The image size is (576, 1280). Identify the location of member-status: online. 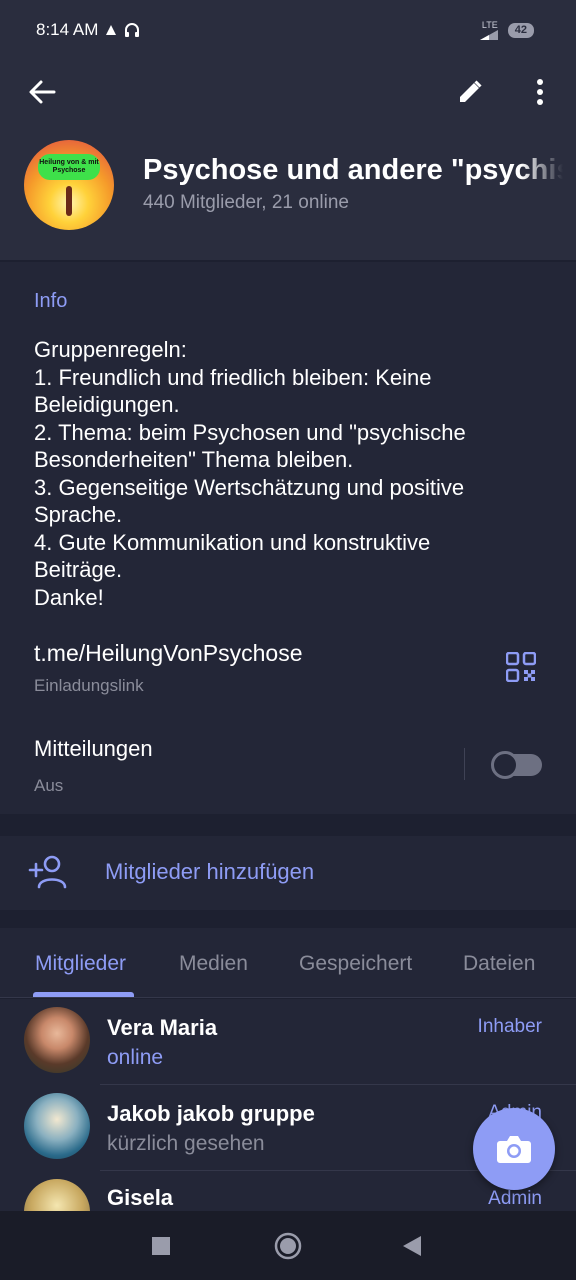
(135, 1057).